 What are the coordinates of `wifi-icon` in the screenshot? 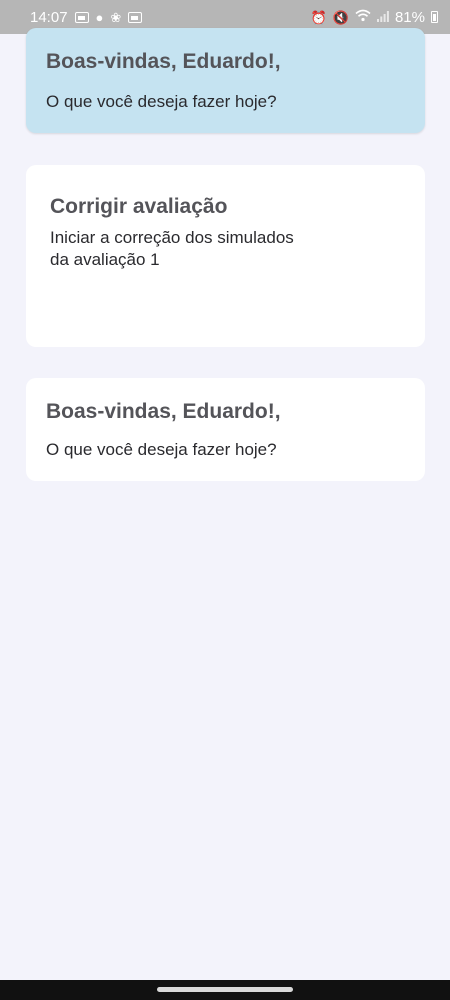 It's located at (363, 17).